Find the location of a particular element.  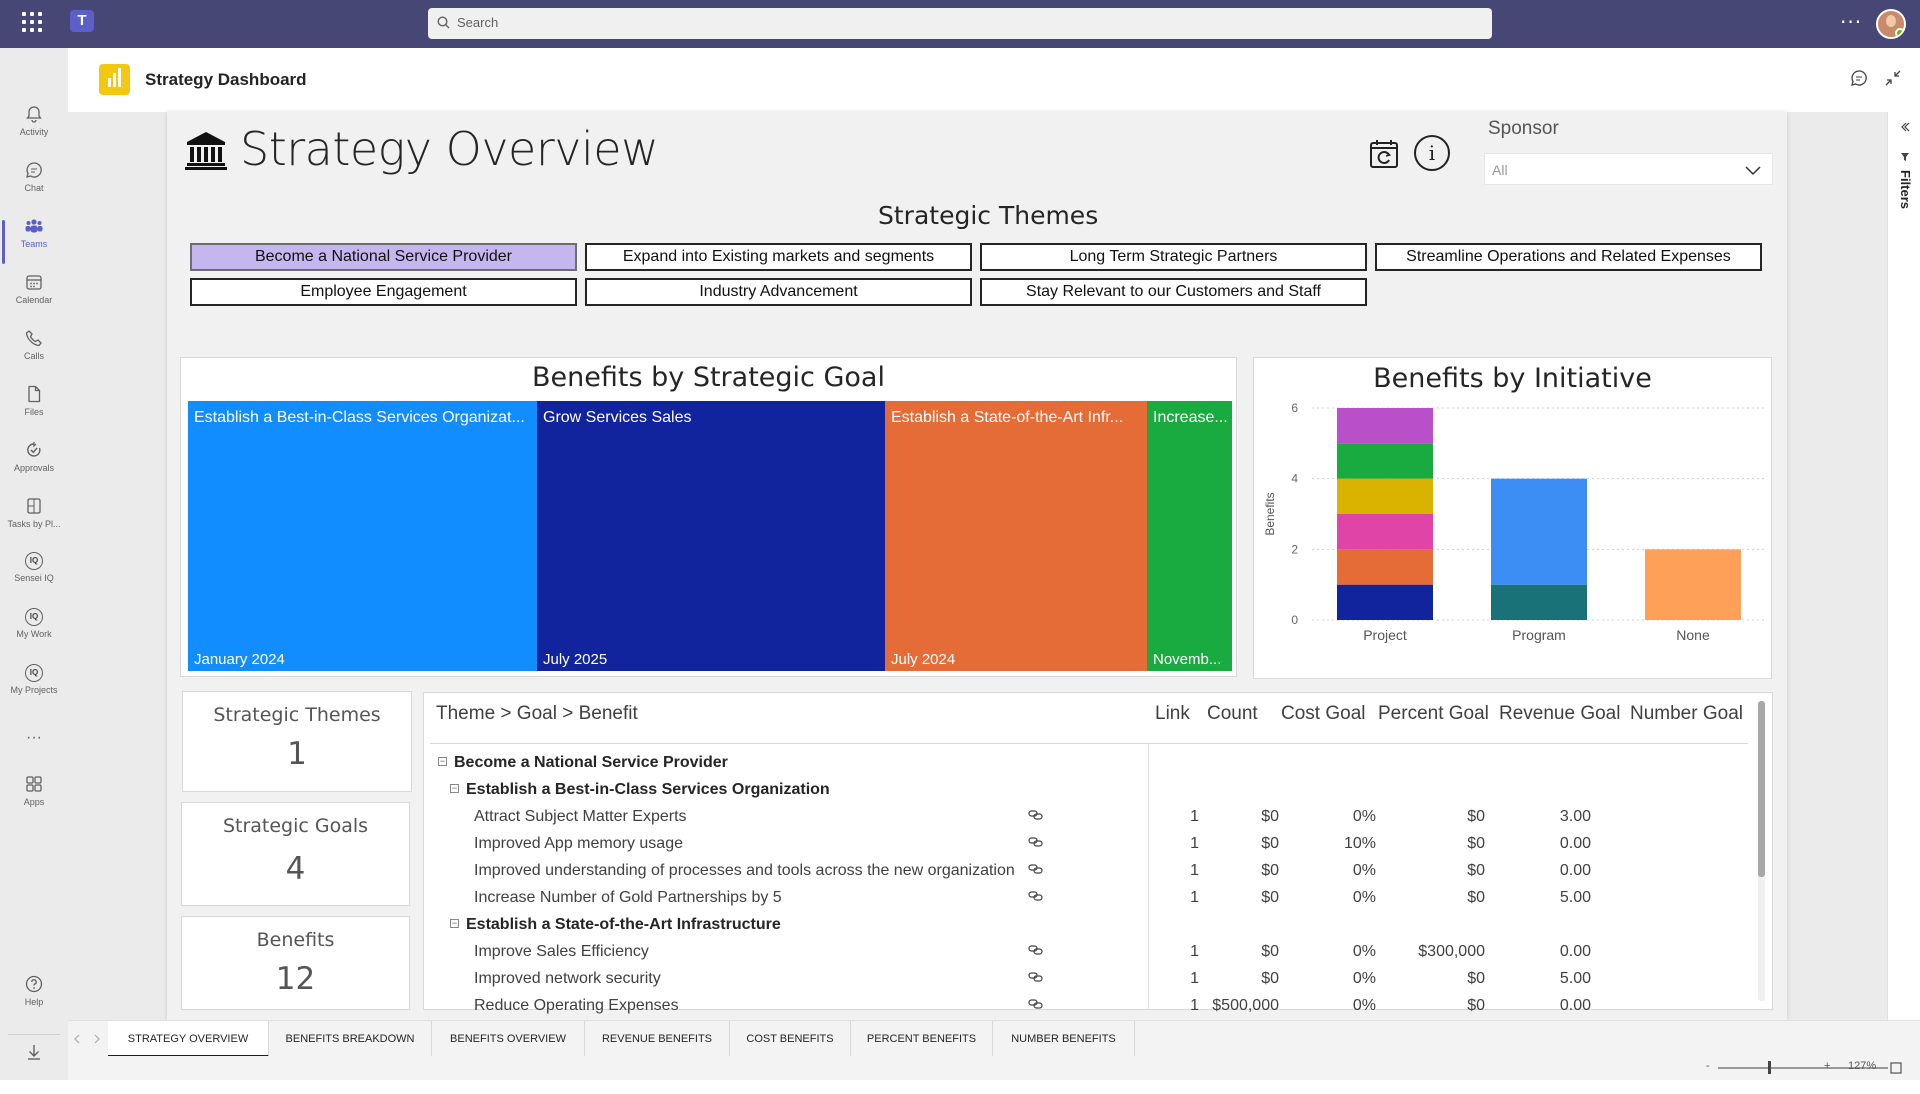

zoom-in-button: + is located at coordinates (1827, 1066).